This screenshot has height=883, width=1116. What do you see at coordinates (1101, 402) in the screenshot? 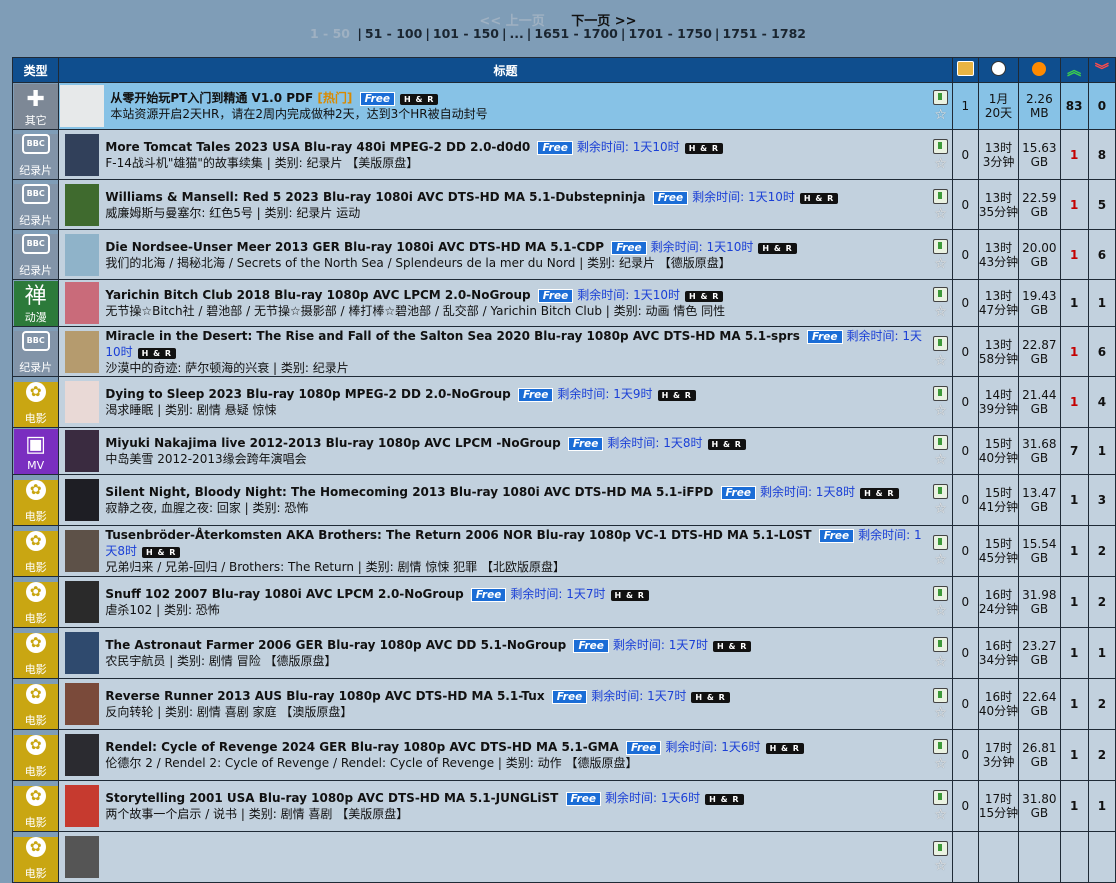
I see `leechers-count: 4` at bounding box center [1101, 402].